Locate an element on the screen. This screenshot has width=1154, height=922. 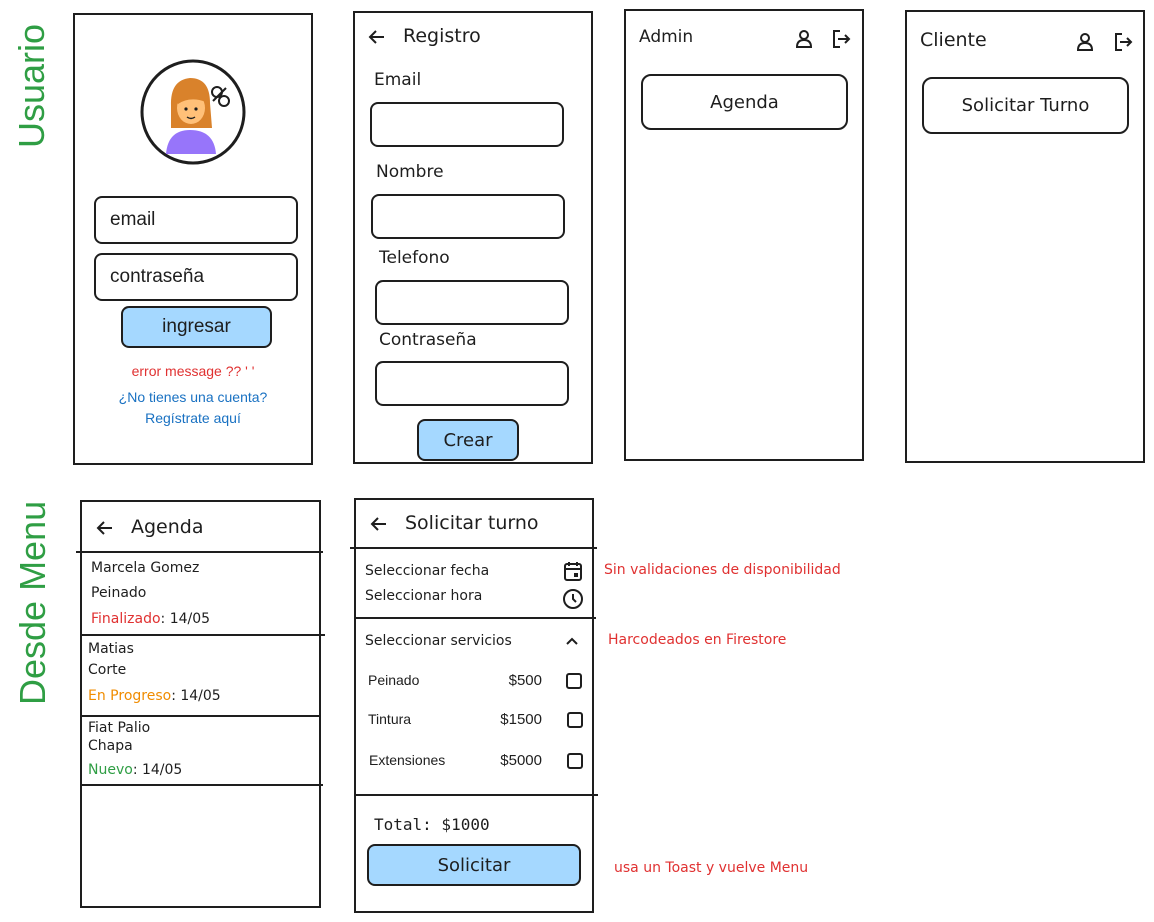
phone-field is located at coordinates (472, 302).